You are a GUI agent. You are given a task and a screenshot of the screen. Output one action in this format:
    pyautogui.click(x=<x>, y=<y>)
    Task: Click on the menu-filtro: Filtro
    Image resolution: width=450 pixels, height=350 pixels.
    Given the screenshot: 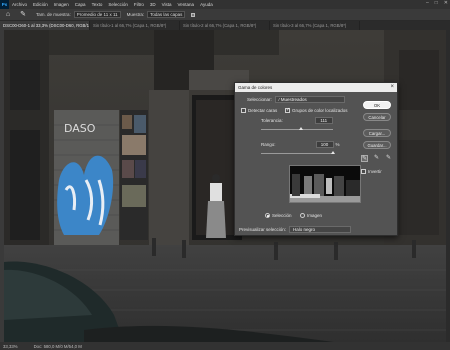 What is the action you would take?
    pyautogui.click(x=139, y=4)
    